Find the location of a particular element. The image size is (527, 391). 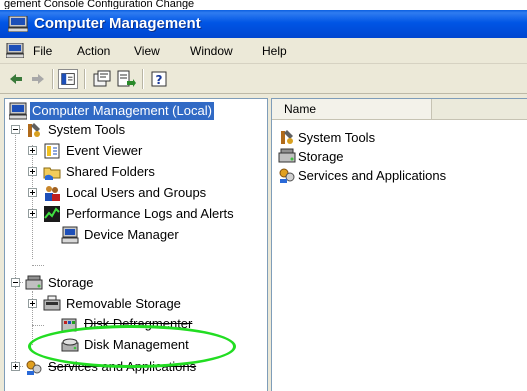

tree-label-root: Computer Management (Local) is located at coordinates (122, 111).